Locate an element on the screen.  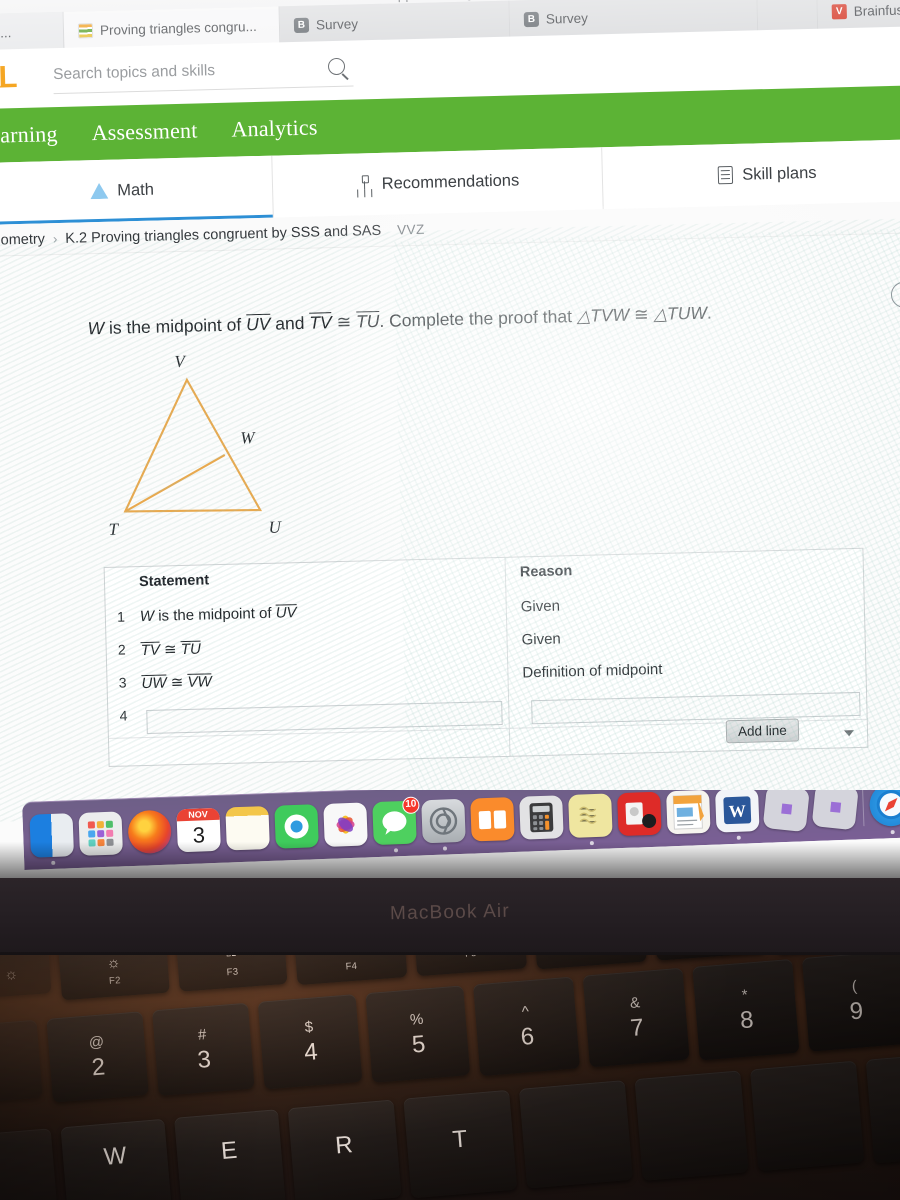
key-f2-label: F2 is located at coordinates (115, 980).